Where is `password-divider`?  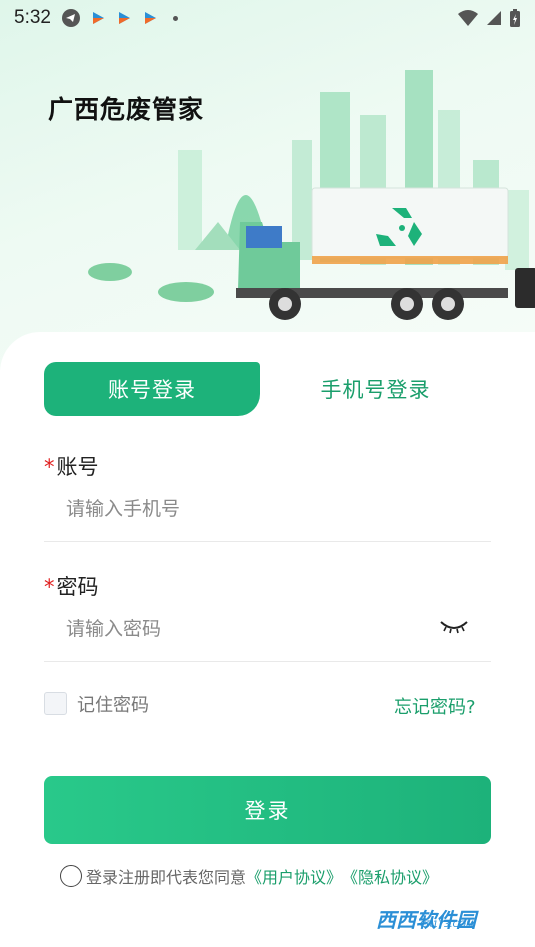 password-divider is located at coordinates (267, 661).